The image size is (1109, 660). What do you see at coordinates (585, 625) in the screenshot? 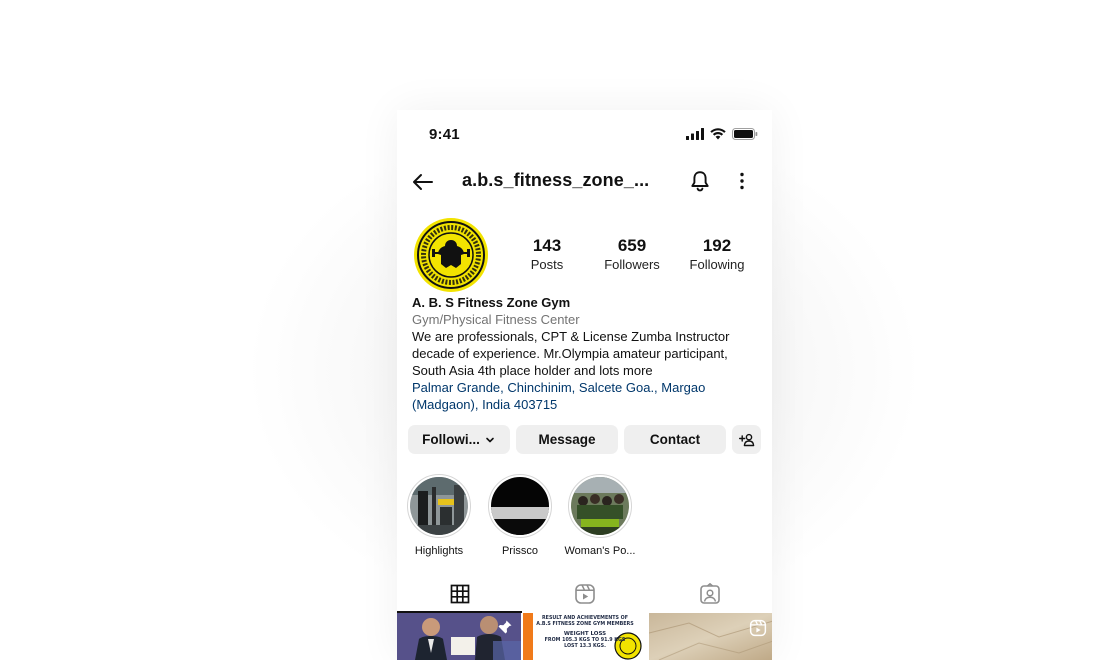
I see `post-caption-line: A.B.S FITNESS ZONE GYM MEMBERS` at bounding box center [585, 625].